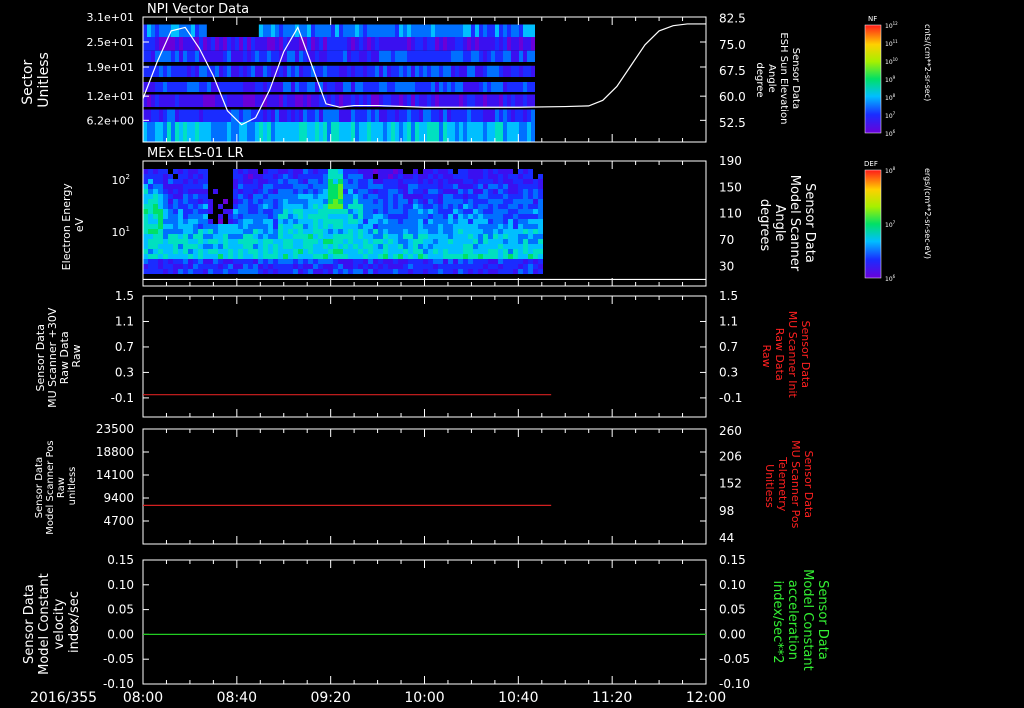  Describe the element at coordinates (424, 356) in the screenshot. I see `mu-raw-frame` at that location.